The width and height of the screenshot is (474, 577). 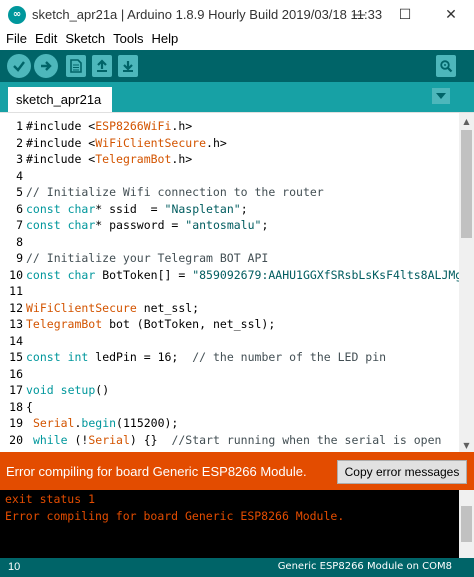 What do you see at coordinates (19, 142) in the screenshot?
I see `line-number: 2` at bounding box center [19, 142].